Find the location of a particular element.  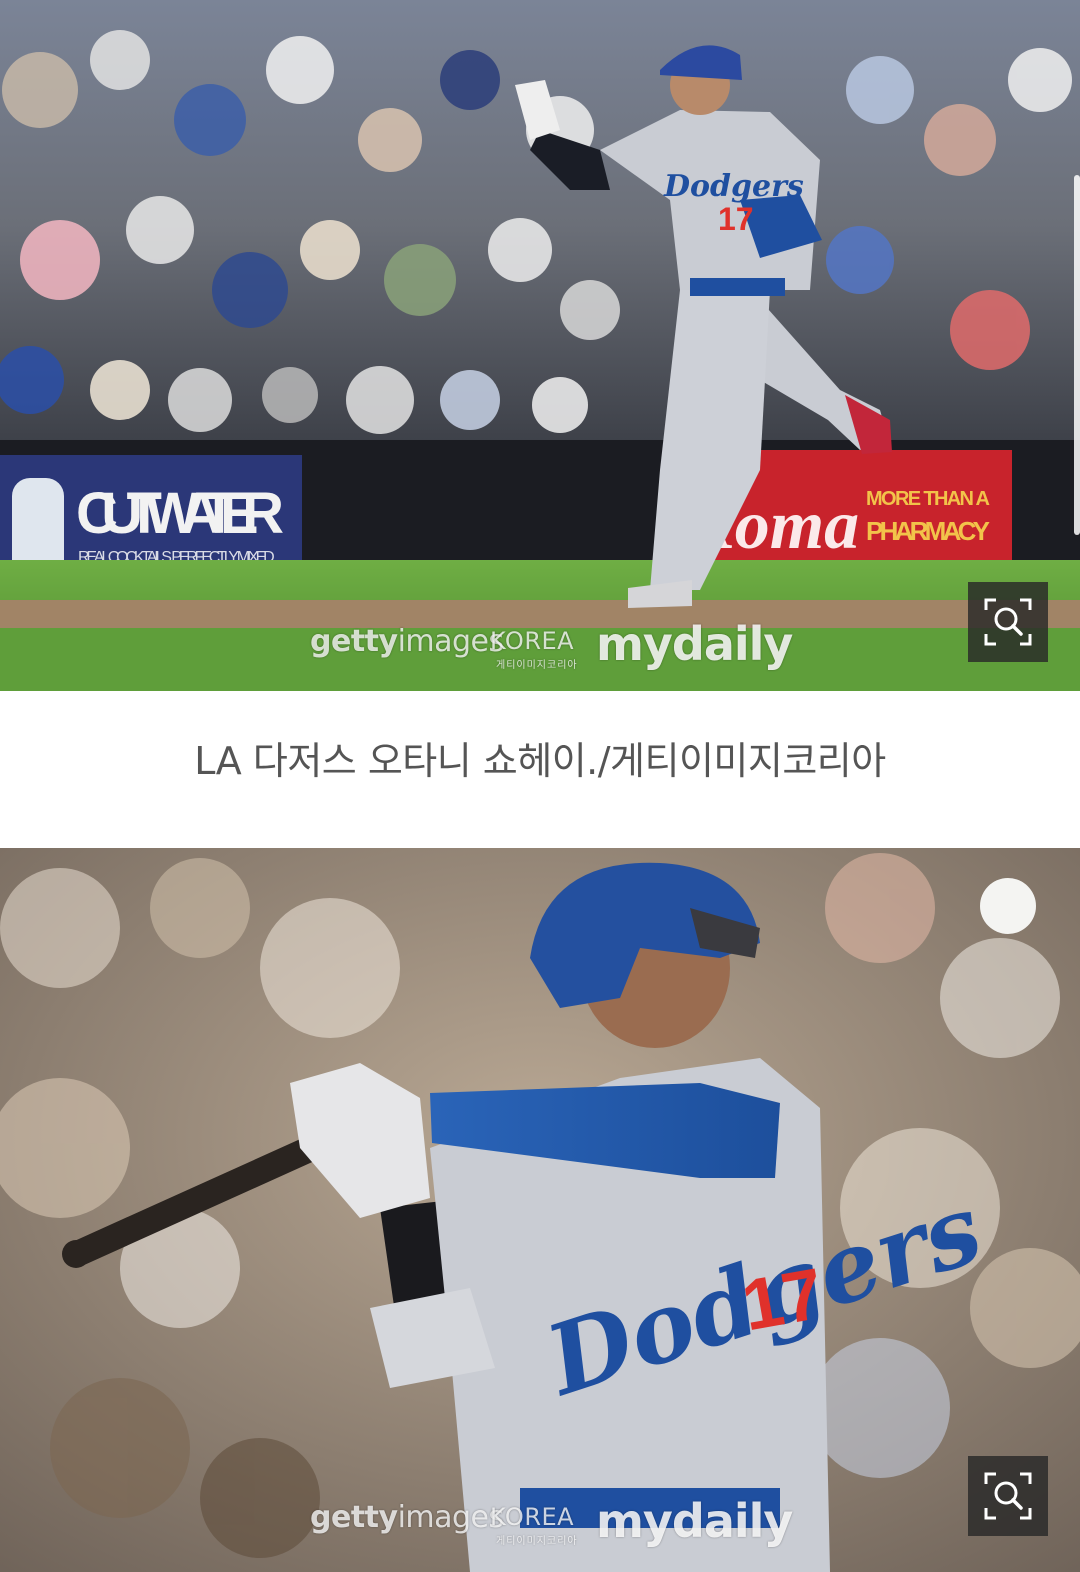

svg-text: PHARMACY is located at coordinates (928, 531).